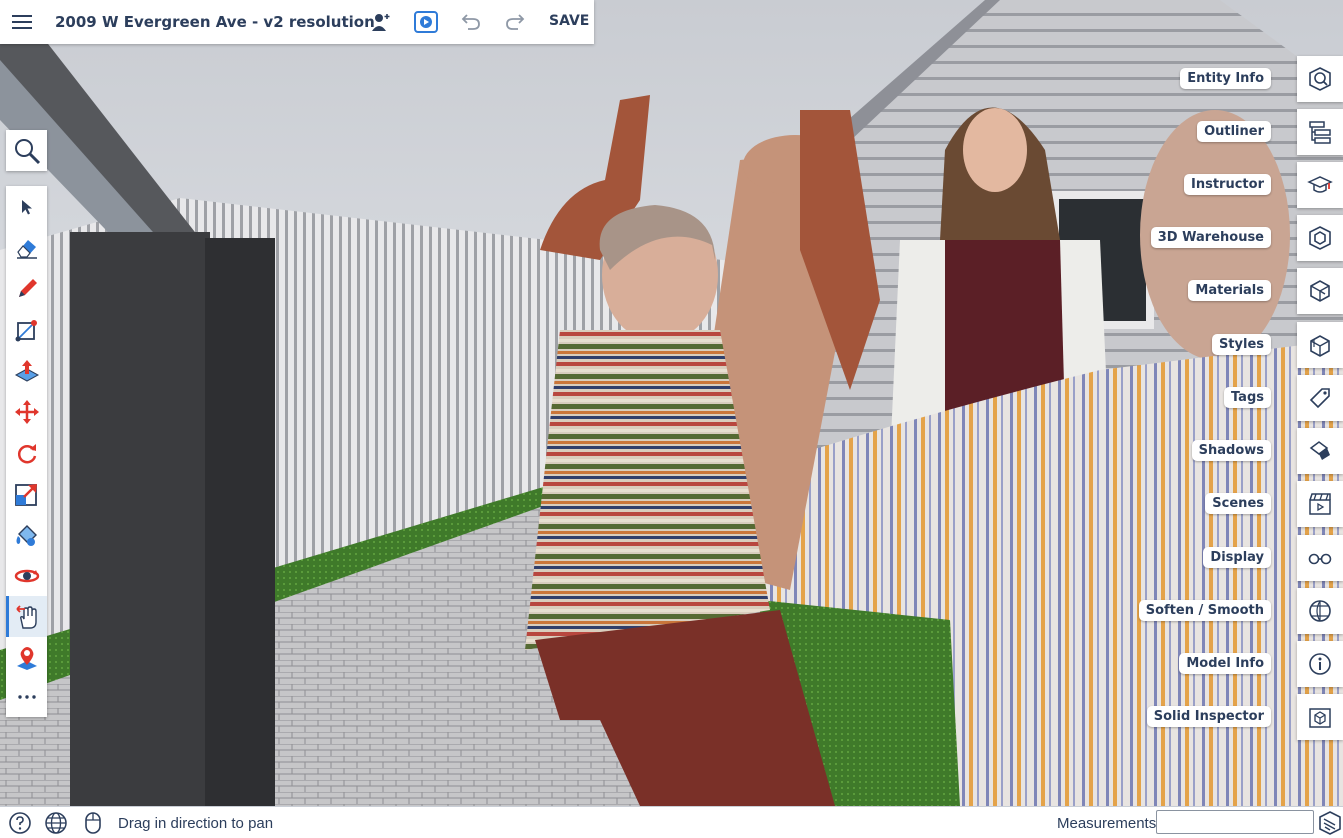  I want to click on sketchup-logo-icon, so click(1330, 823).